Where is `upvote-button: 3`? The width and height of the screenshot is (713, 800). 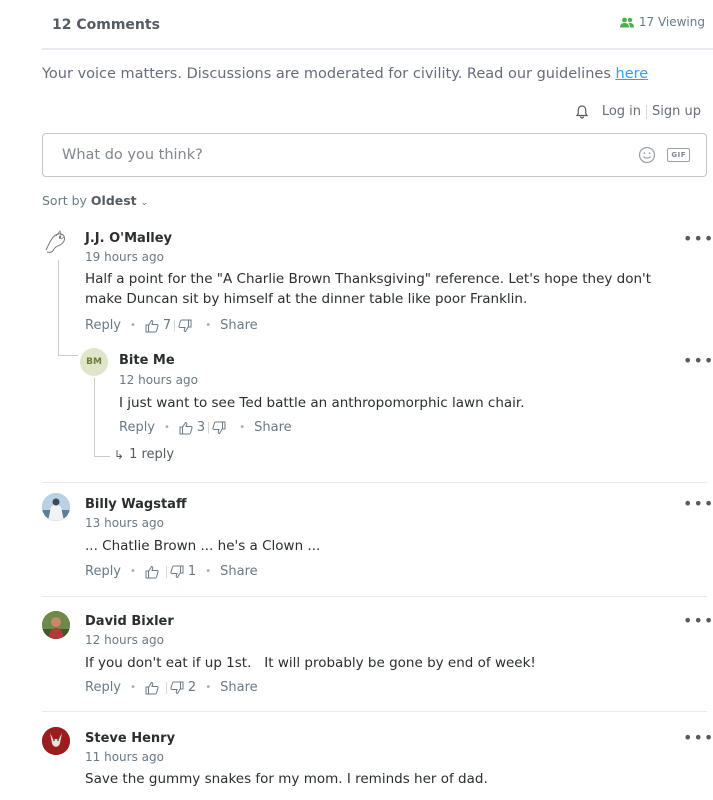 upvote-button: 3 is located at coordinates (192, 427).